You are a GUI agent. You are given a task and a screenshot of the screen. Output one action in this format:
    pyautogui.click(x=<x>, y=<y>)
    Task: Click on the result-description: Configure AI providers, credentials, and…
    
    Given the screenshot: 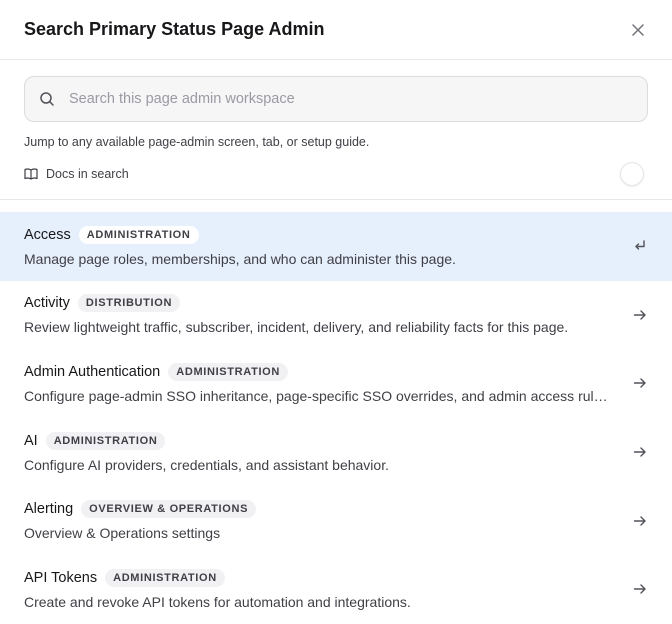 What is the action you would take?
    pyautogui.click(x=206, y=464)
    